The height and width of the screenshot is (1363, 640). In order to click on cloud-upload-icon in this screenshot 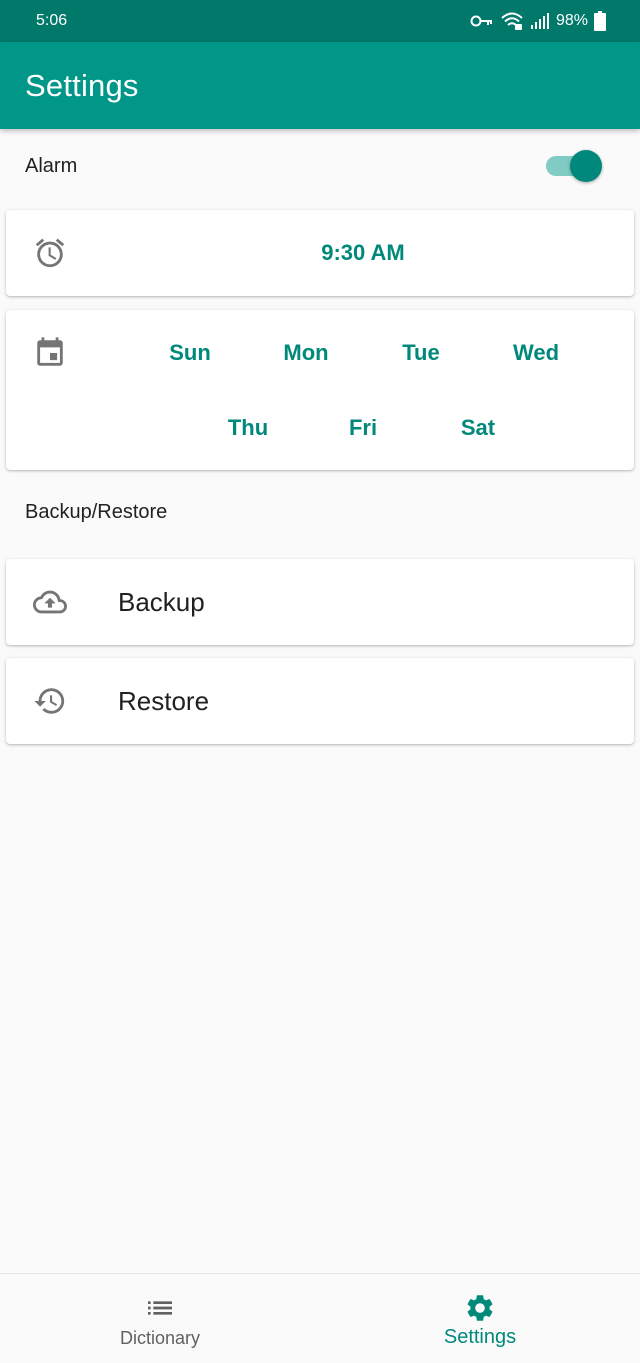, I will do `click(50, 602)`.